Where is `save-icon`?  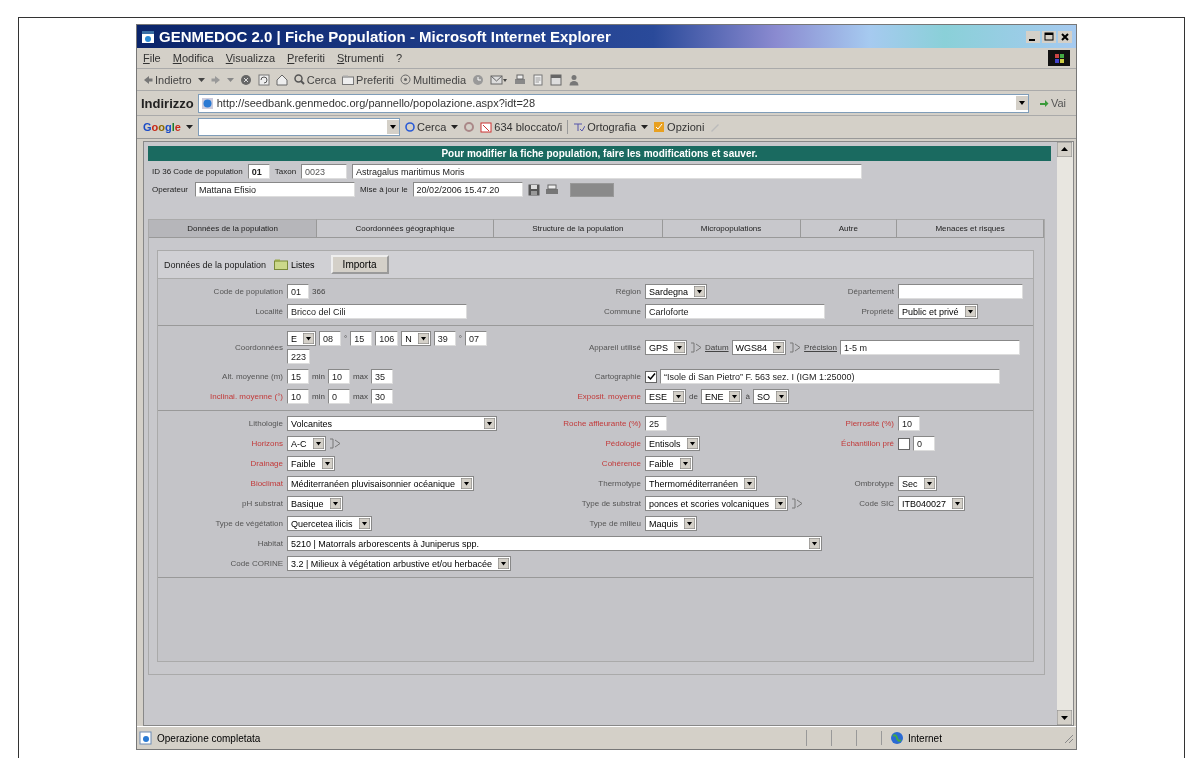
save-icon is located at coordinates (533, 189).